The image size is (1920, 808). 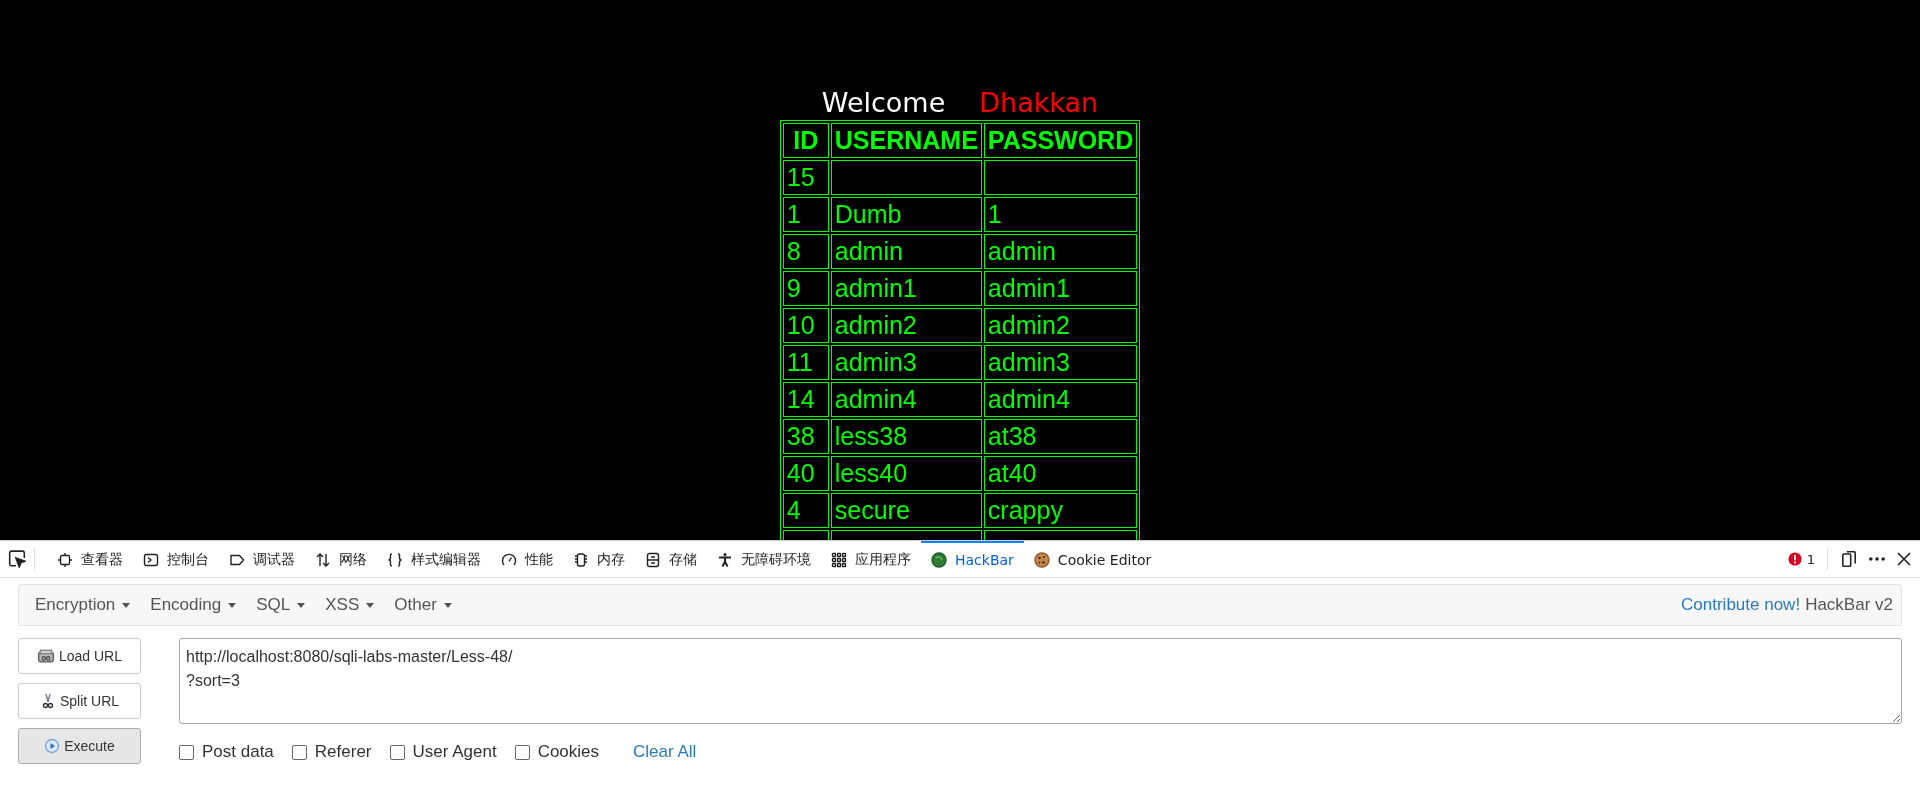 I want to click on table-cell: less40, so click(x=906, y=473).